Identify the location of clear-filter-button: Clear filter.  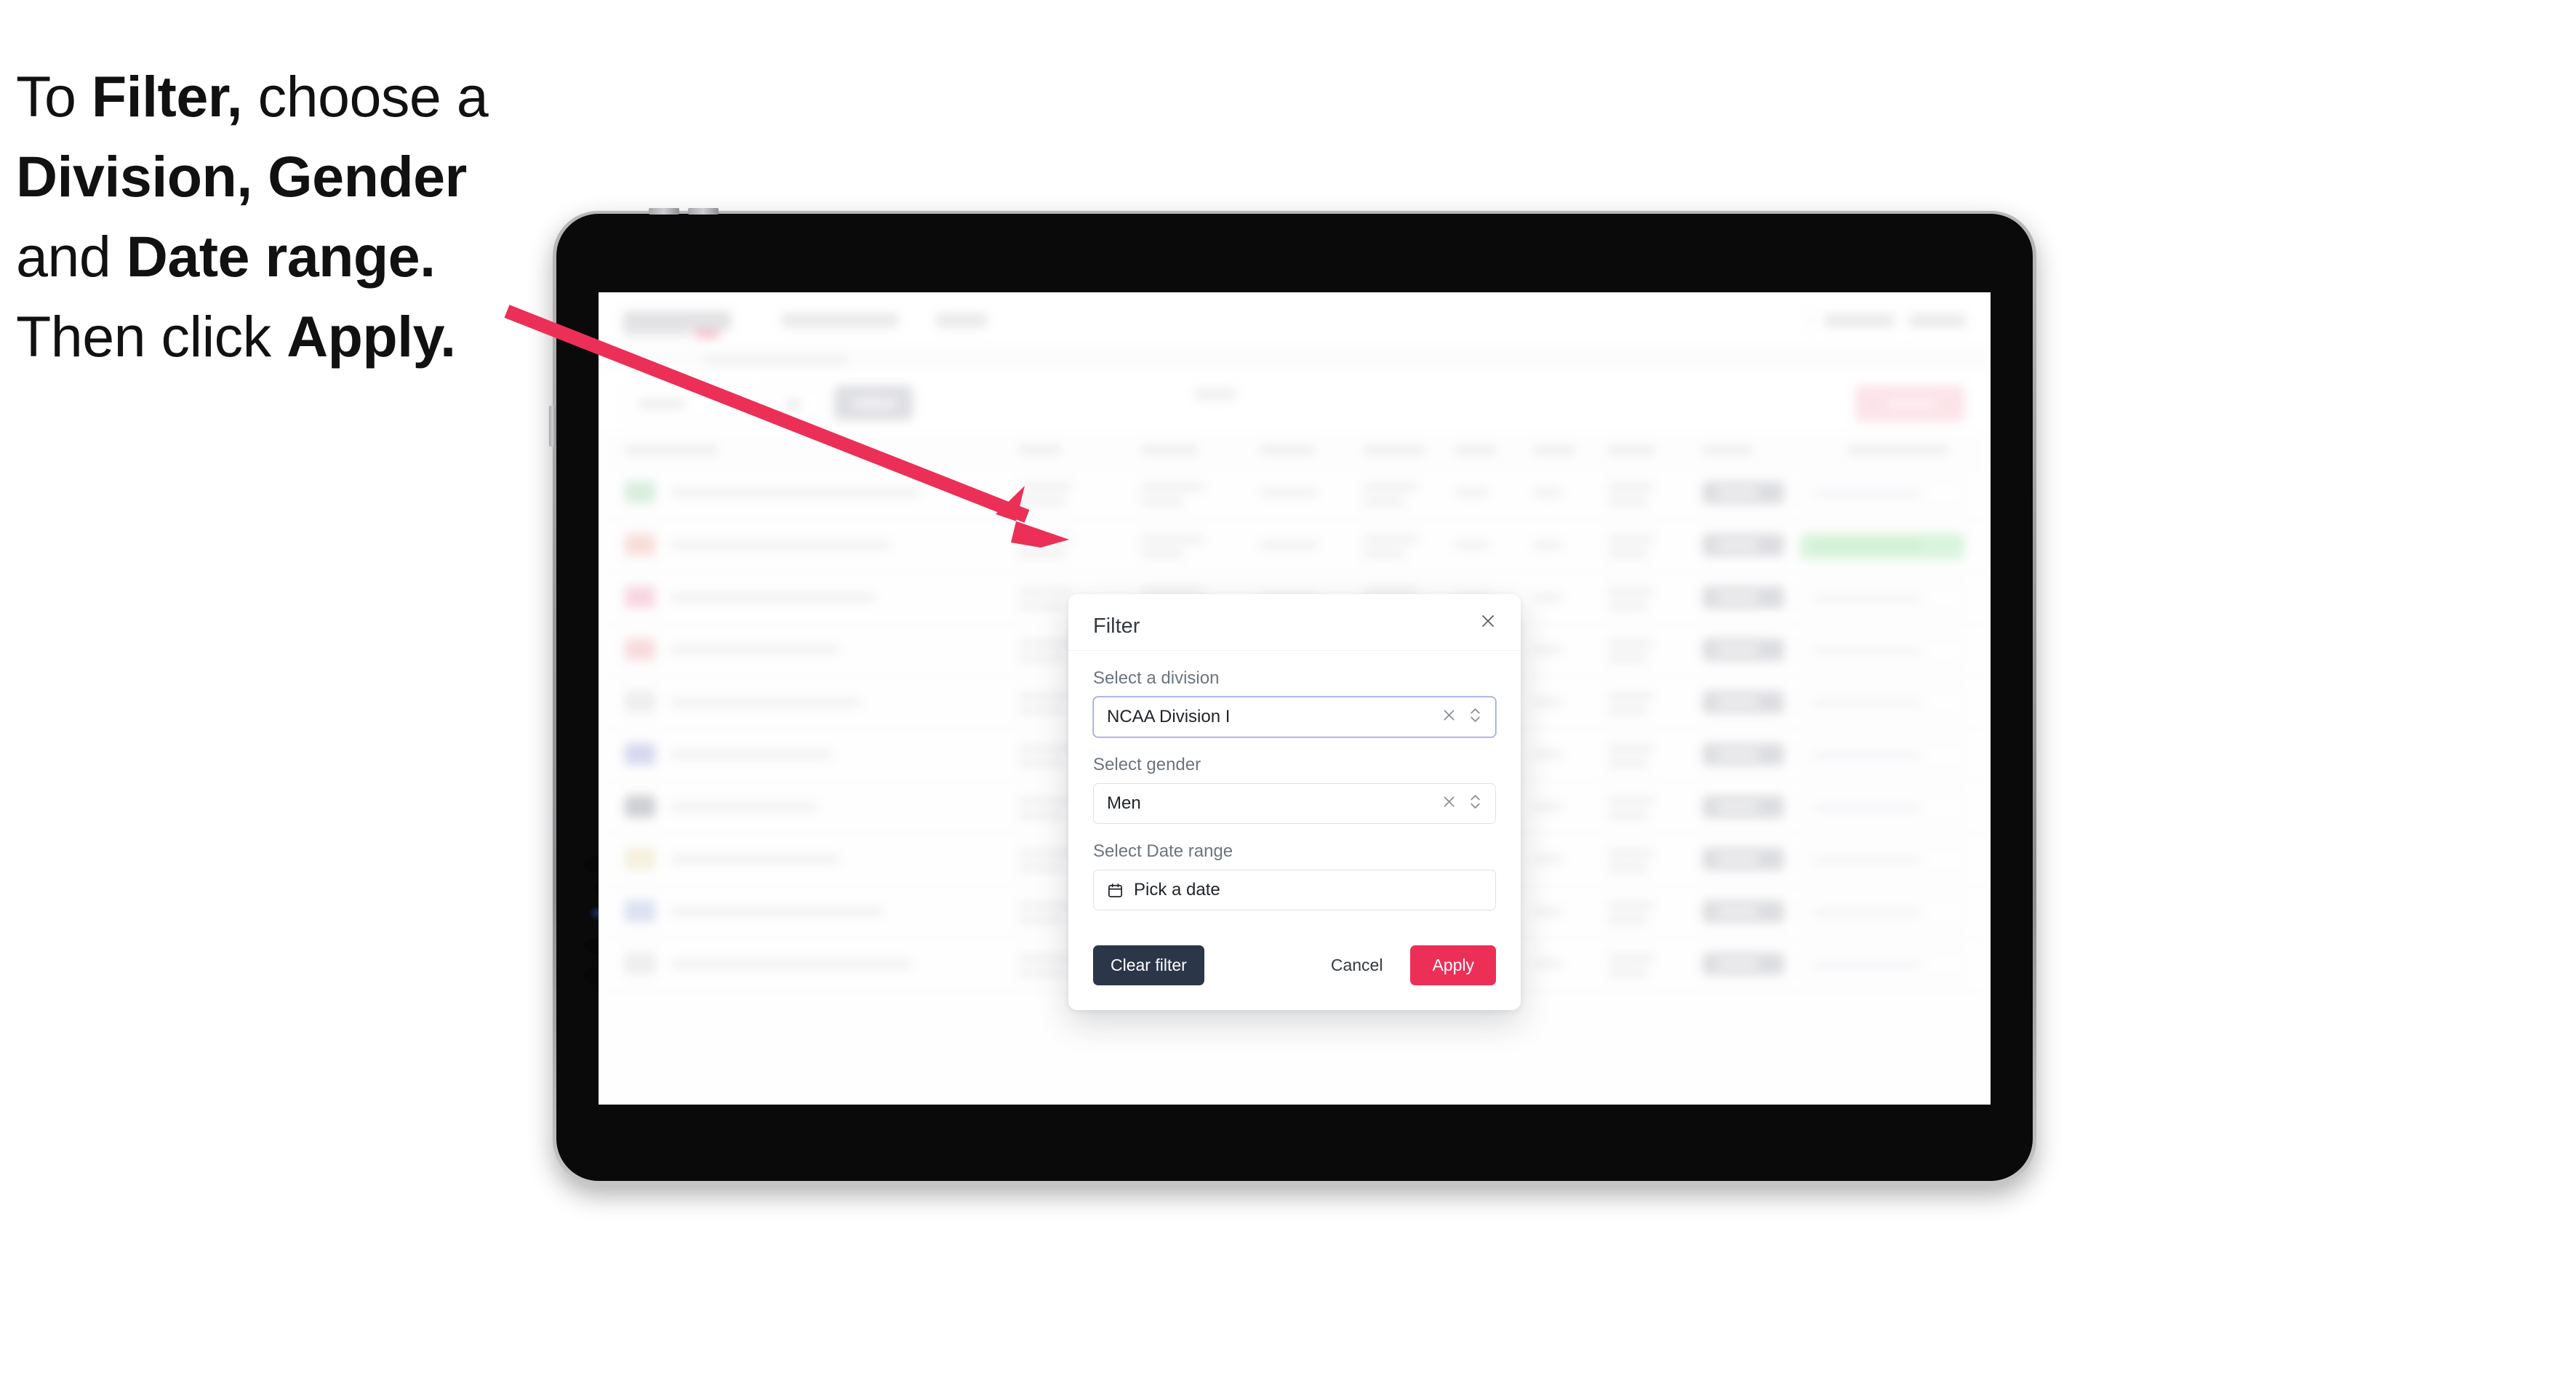
(1148, 965).